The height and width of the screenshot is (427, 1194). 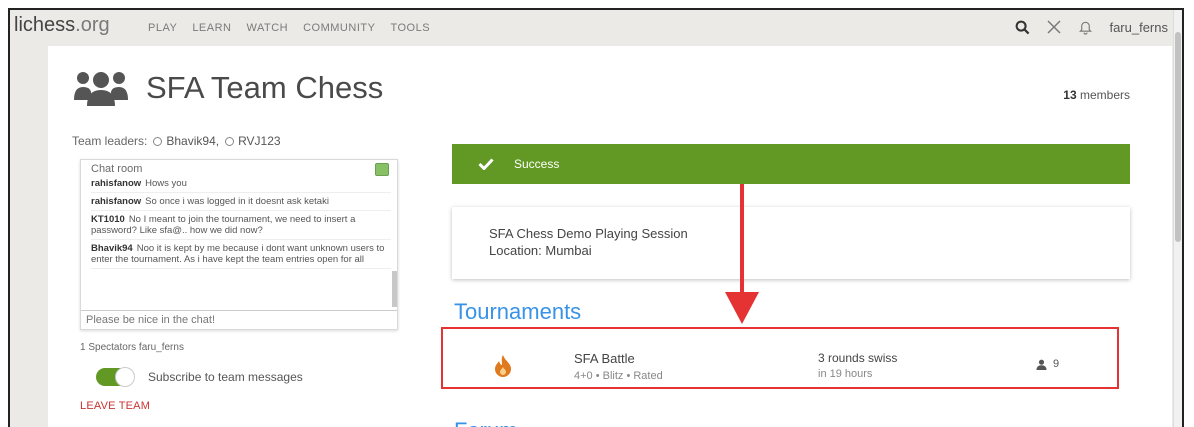 I want to click on username-link: faru_ferns, so click(x=1138, y=27).